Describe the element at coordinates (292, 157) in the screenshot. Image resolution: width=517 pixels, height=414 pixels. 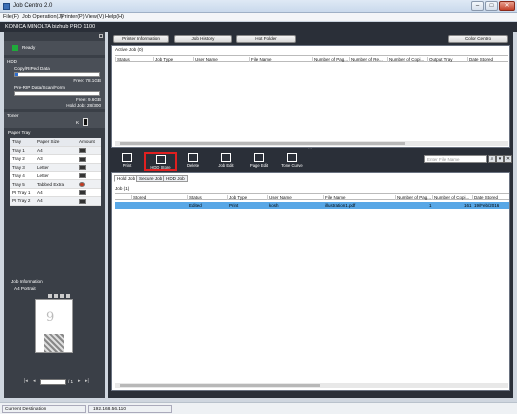
I see `tone-curve-icon` at that location.